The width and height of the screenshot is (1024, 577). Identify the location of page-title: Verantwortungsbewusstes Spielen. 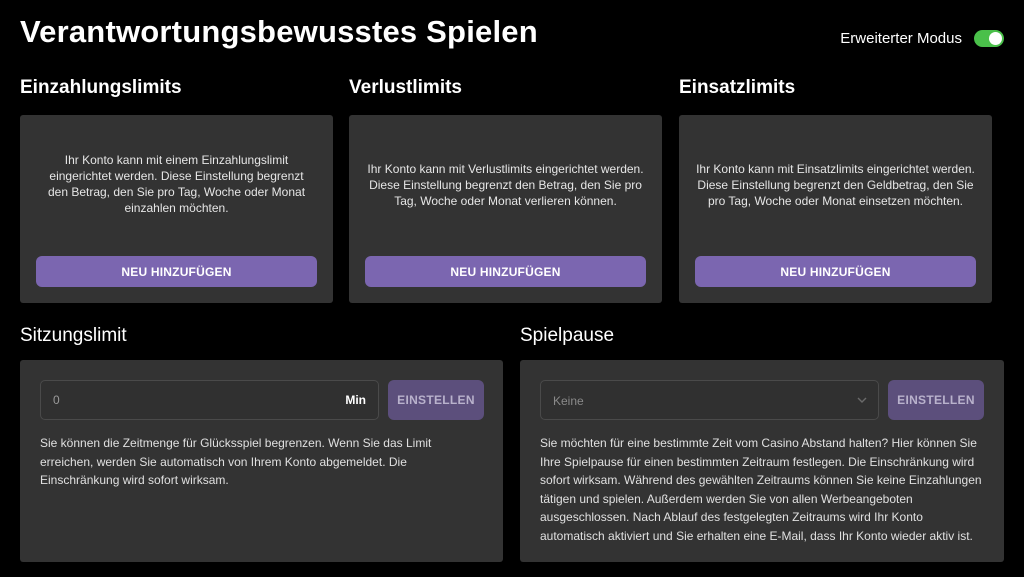
(279, 31).